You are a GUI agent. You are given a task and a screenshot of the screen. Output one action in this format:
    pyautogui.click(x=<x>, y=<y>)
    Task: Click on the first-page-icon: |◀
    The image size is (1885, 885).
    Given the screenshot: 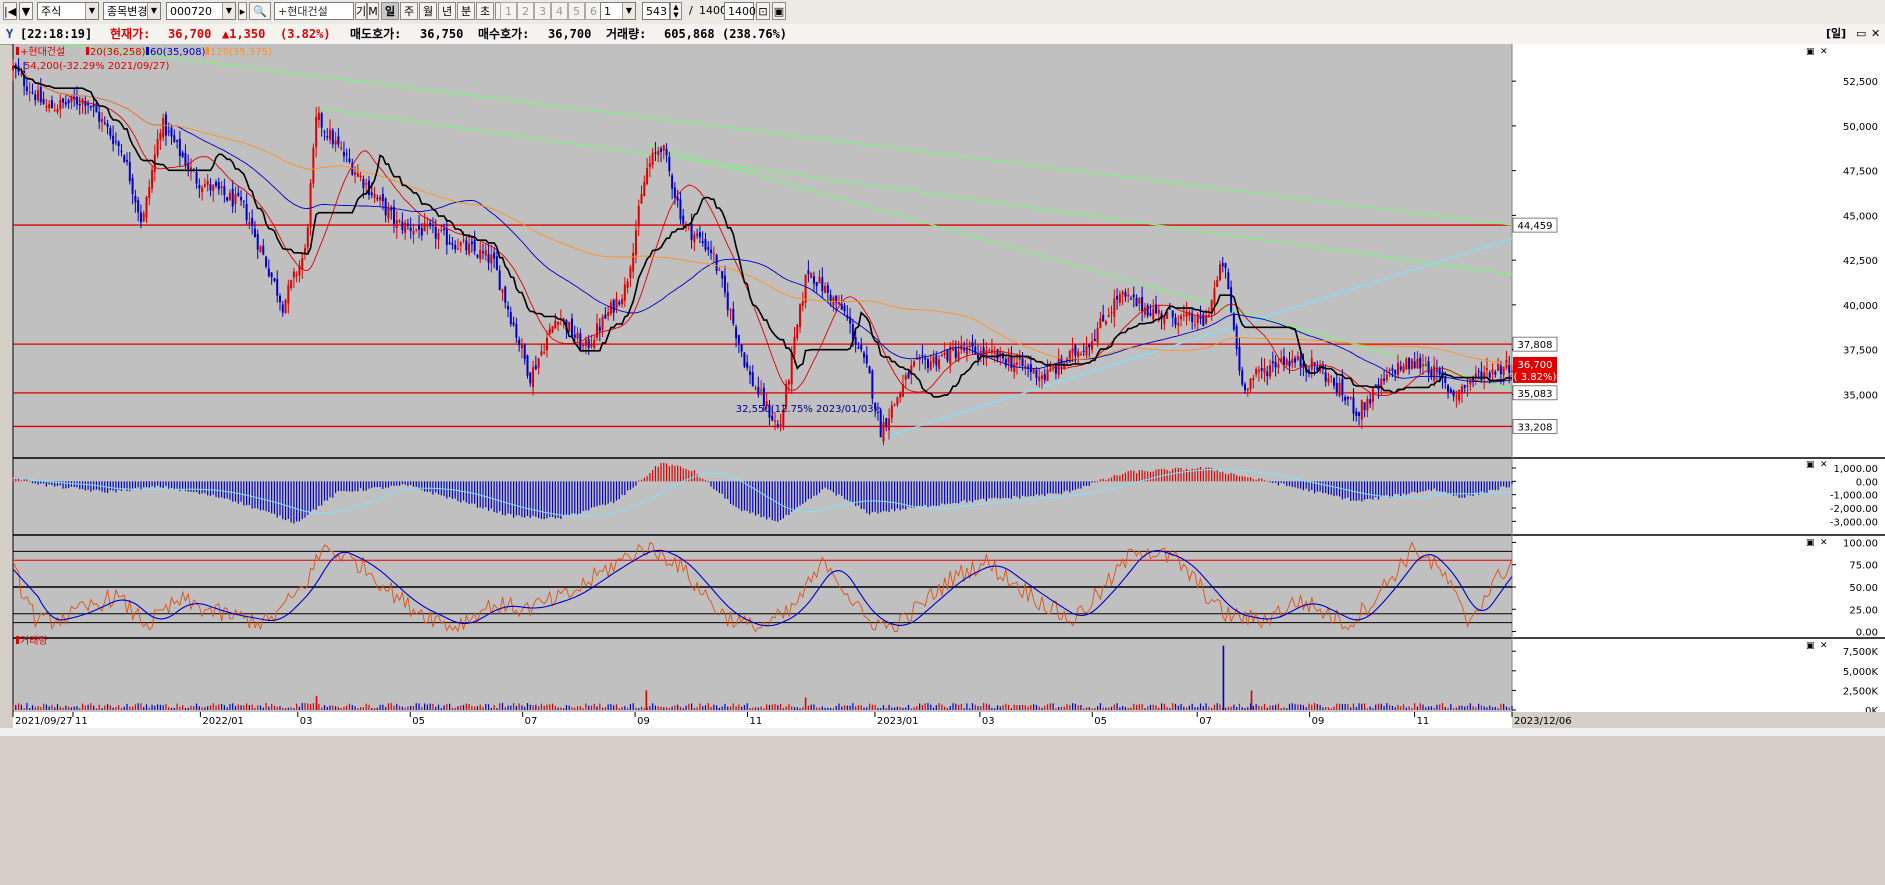 What is the action you would take?
    pyautogui.click(x=10, y=11)
    